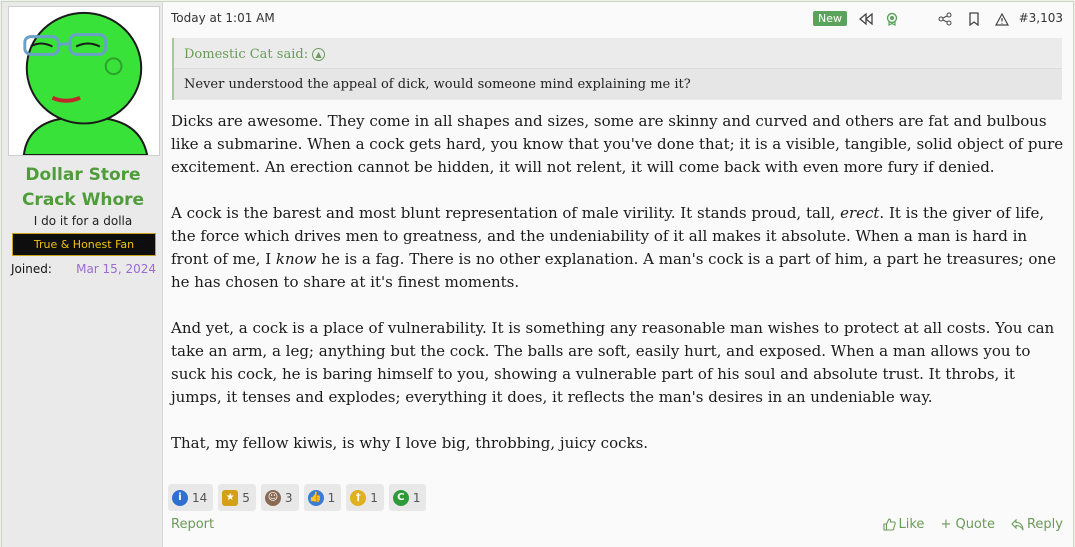 This screenshot has width=1075, height=547. I want to click on award-icon, so click(892, 19).